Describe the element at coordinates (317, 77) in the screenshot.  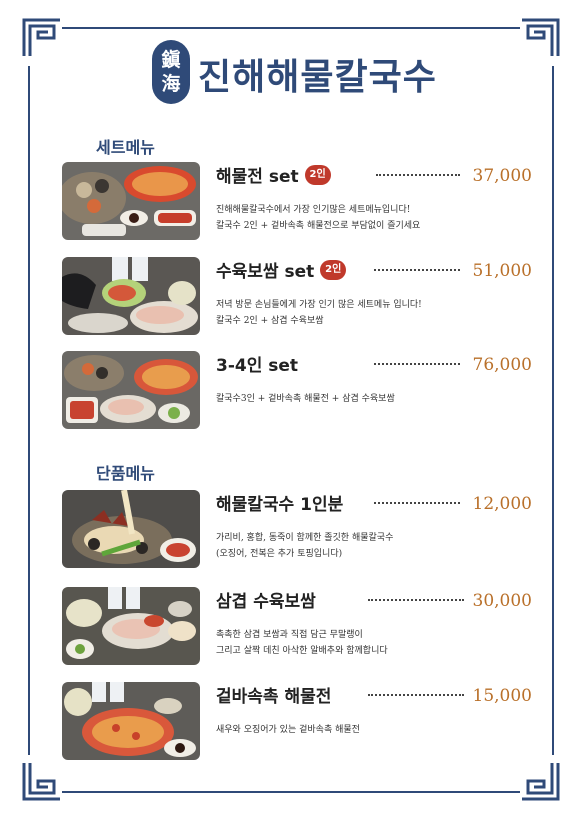
I see `restaurant-title: 진해해물칼국수` at that location.